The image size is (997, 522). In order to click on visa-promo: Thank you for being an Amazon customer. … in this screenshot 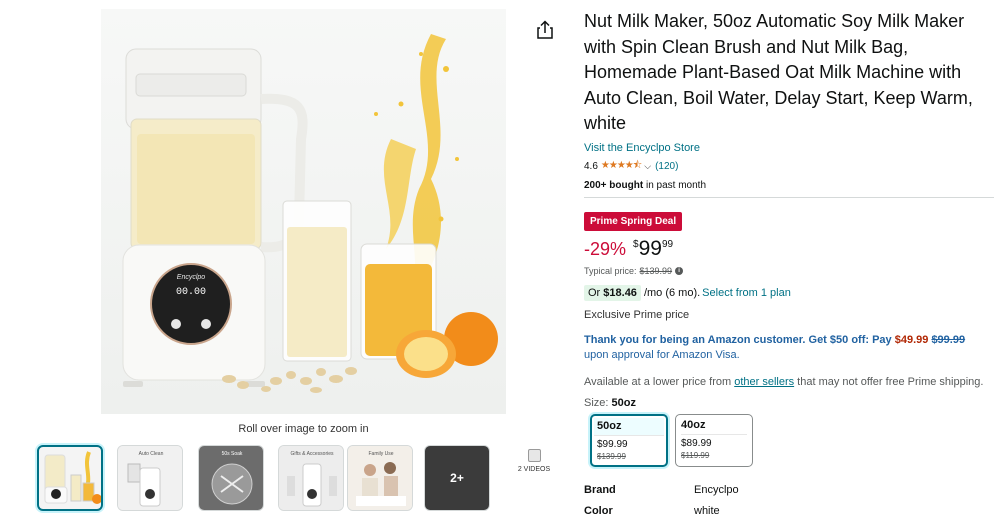, I will do `click(789, 348)`.